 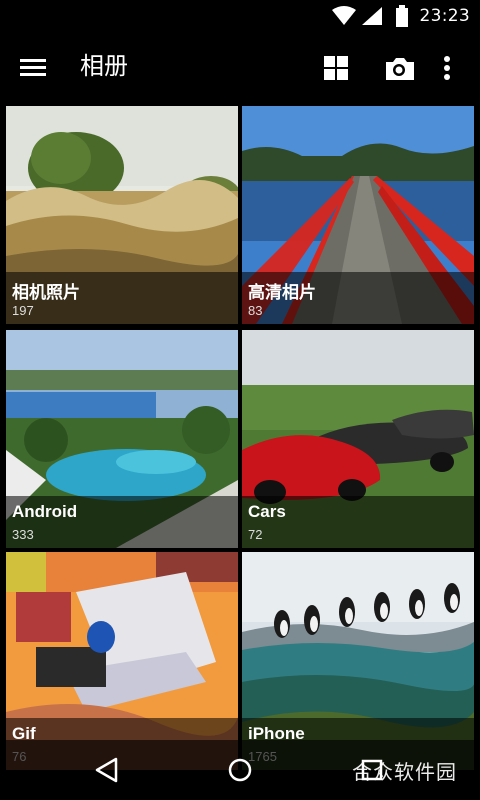 What do you see at coordinates (46, 292) in the screenshot?
I see `album-name: 相机照片` at bounding box center [46, 292].